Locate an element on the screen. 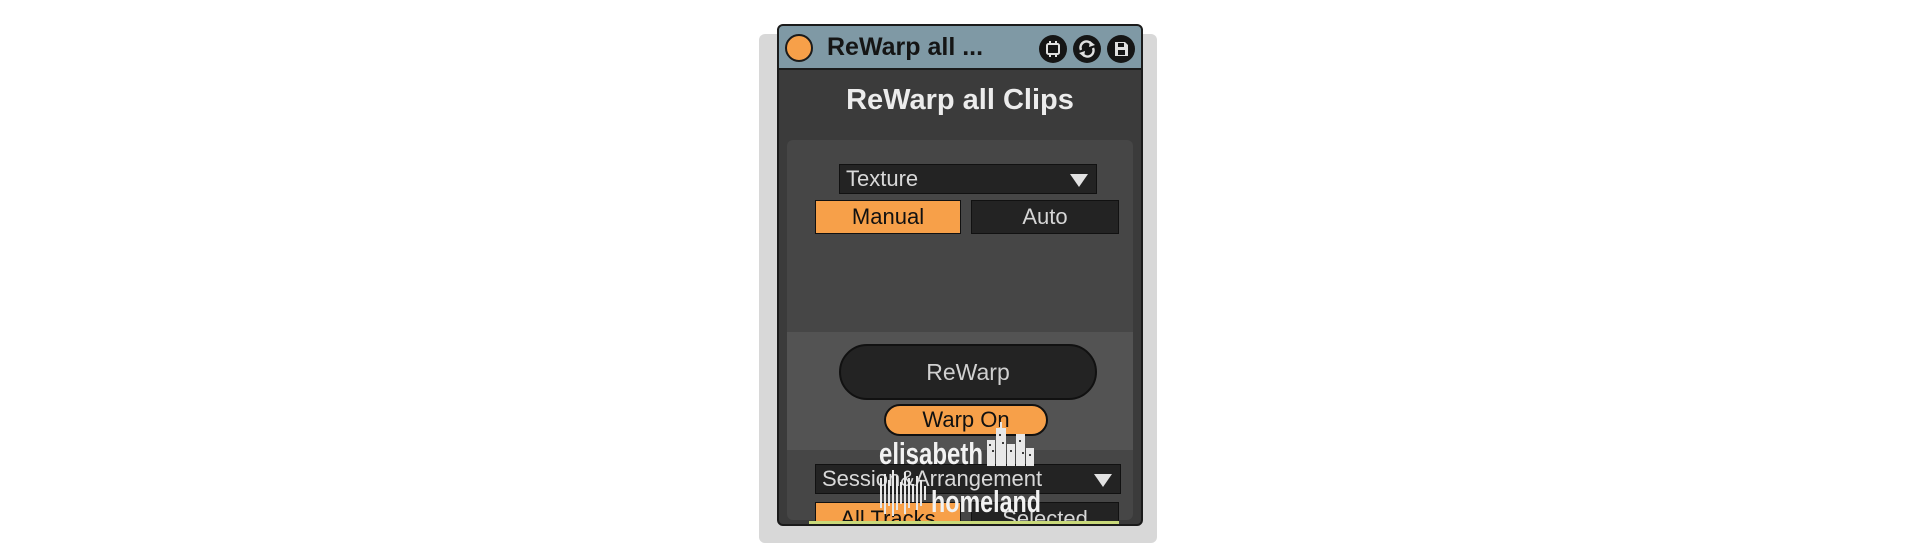 Image resolution: width=1920 pixels, height=551 pixels. elisabeth-homeland-logo: elisabeth homeland is located at coordinates (960, 470).